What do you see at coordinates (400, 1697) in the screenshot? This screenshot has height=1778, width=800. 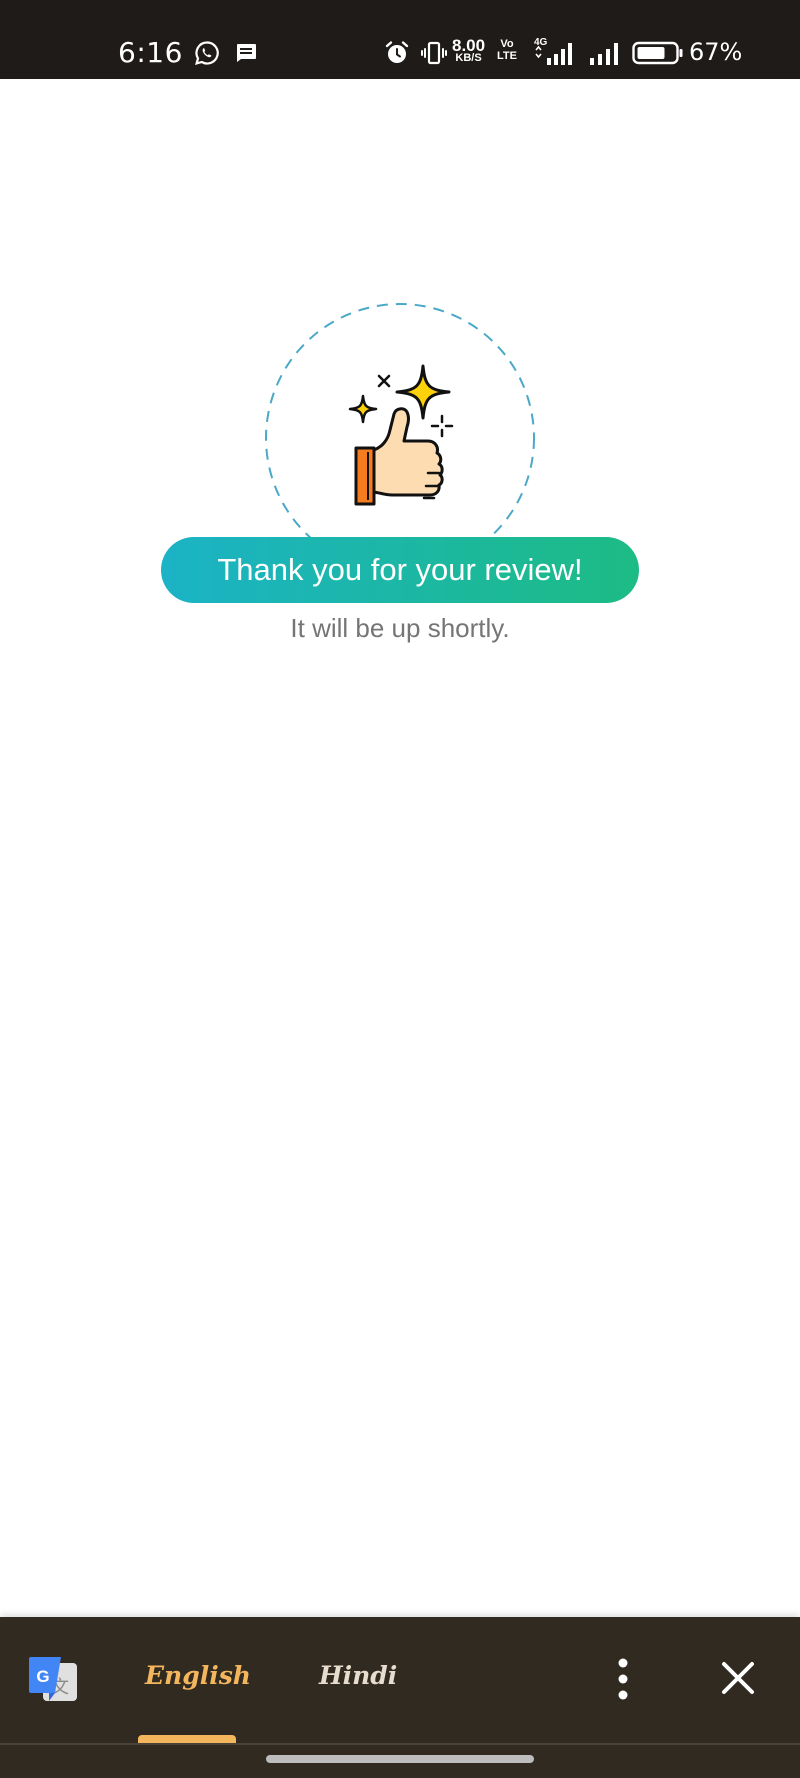 I see `translate-bar: 文 G English Hindi` at bounding box center [400, 1697].